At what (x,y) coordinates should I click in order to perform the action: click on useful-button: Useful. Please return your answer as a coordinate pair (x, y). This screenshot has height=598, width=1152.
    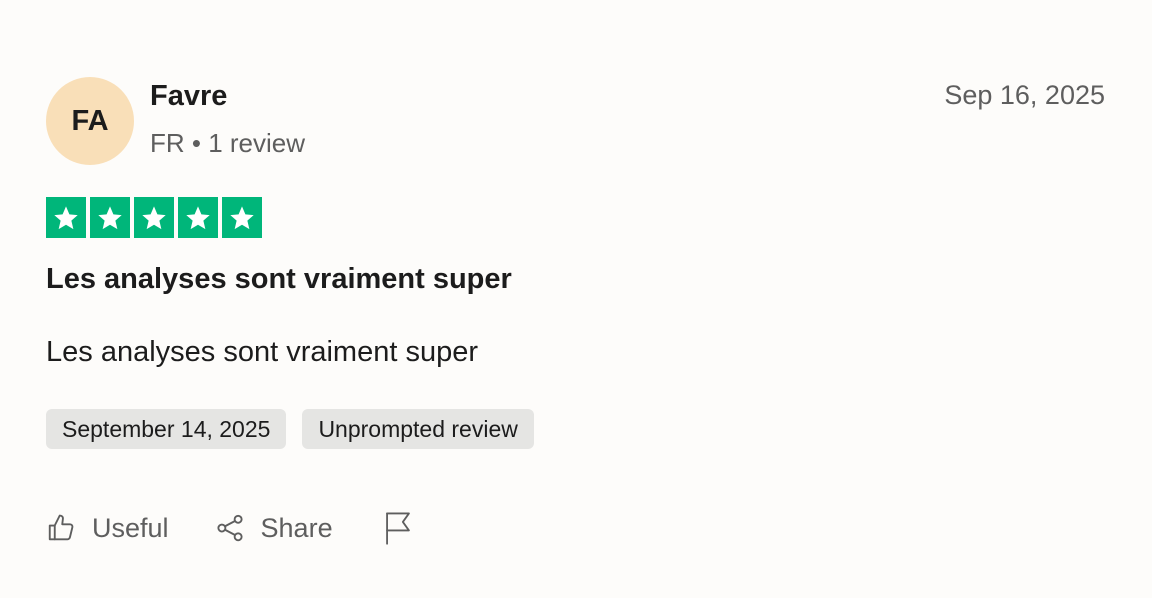
    Looking at the image, I should click on (107, 528).